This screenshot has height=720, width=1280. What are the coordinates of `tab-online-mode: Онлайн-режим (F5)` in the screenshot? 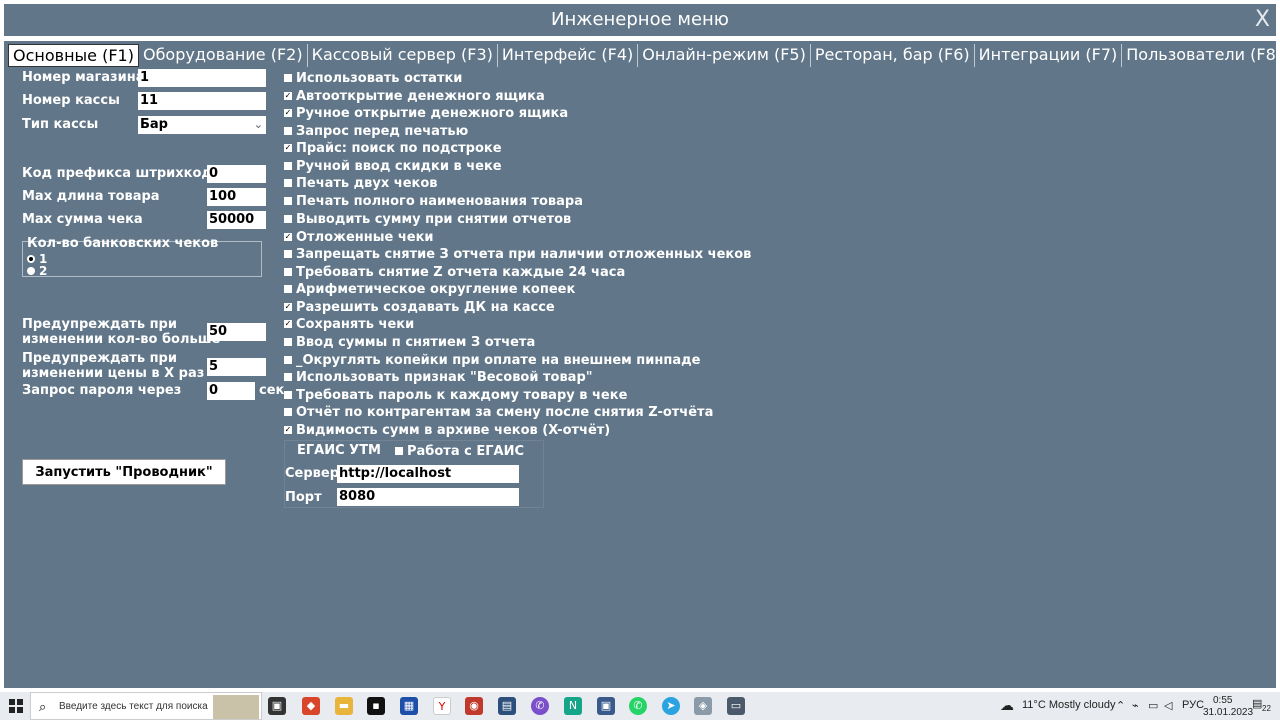 It's located at (724, 55).